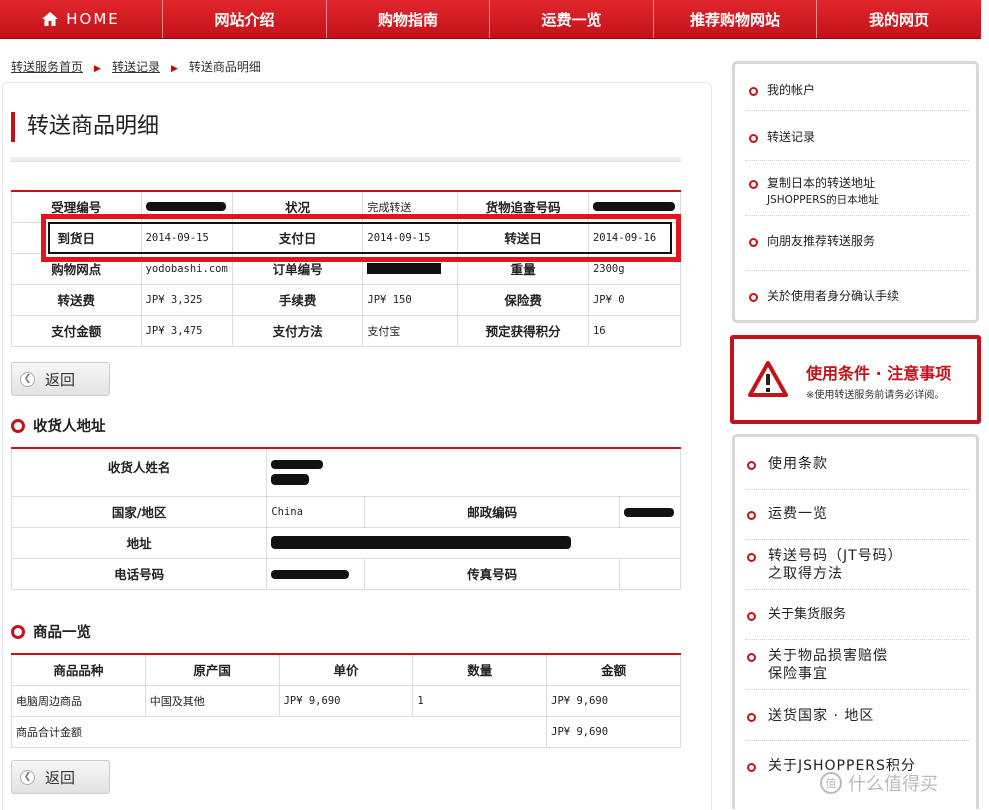 The image size is (989, 810). Describe the element at coordinates (473, 472) in the screenshot. I see `name-value` at that location.